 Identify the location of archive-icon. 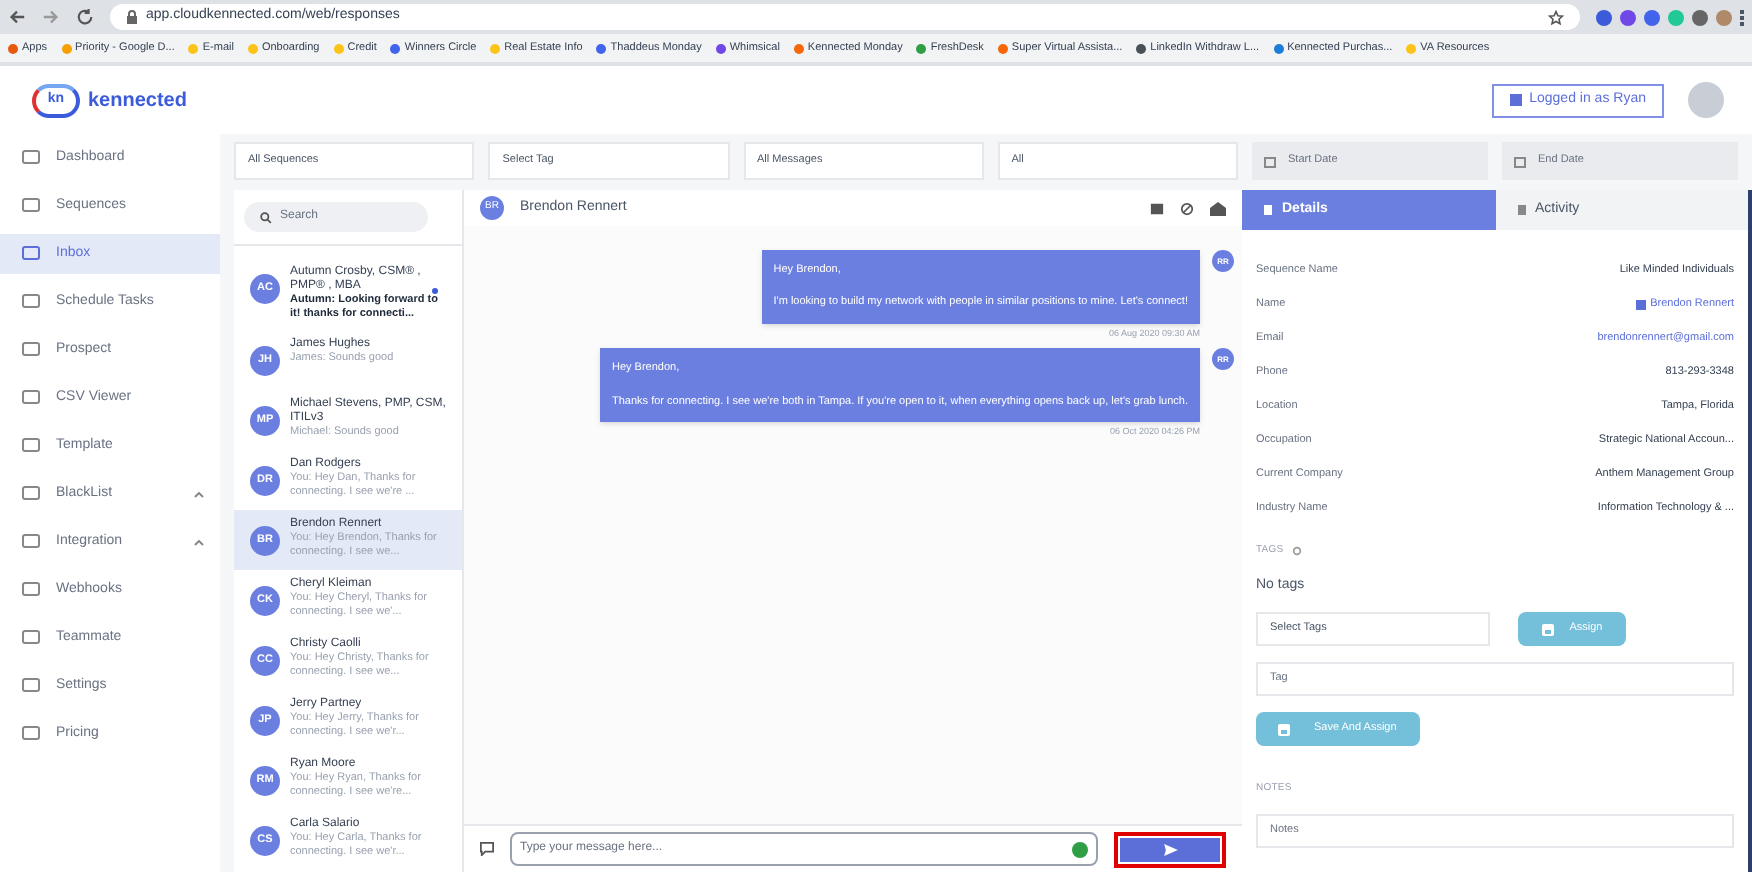
(1157, 208).